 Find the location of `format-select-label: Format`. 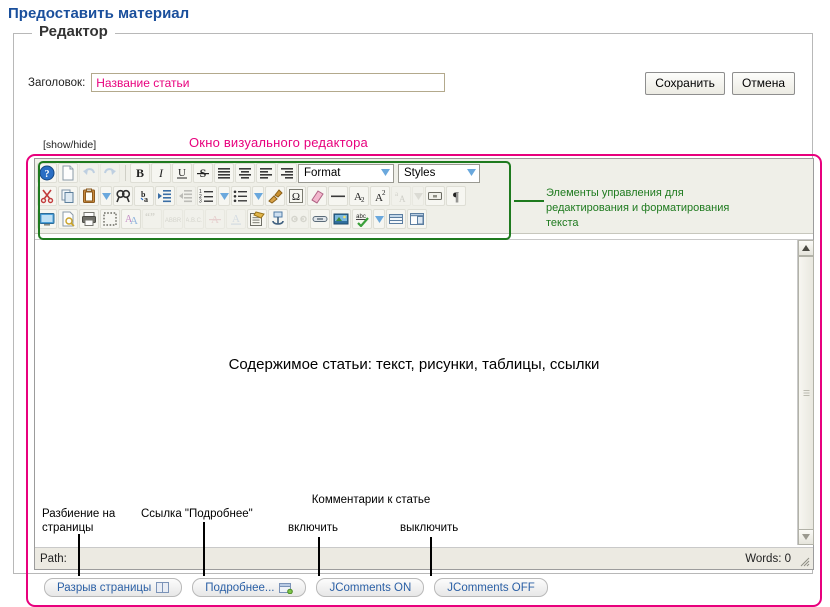

format-select-label: Format is located at coordinates (322, 173).